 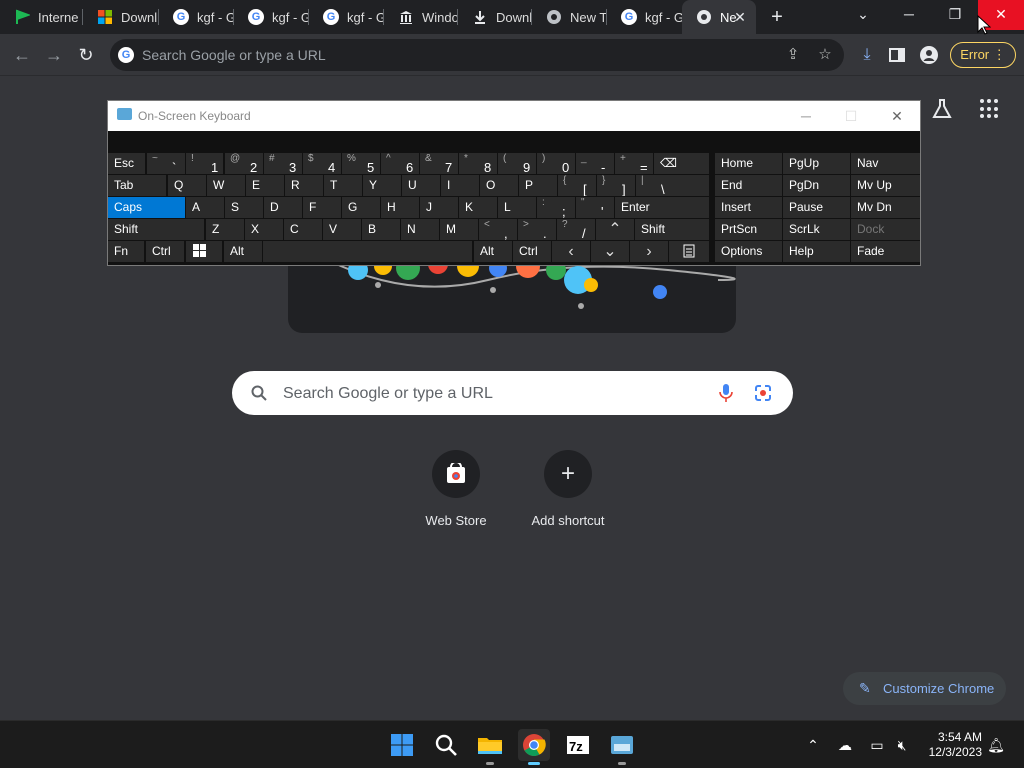 What do you see at coordinates (902, 745) in the screenshot?
I see `volume-muted-icon: 🔇︎` at bounding box center [902, 745].